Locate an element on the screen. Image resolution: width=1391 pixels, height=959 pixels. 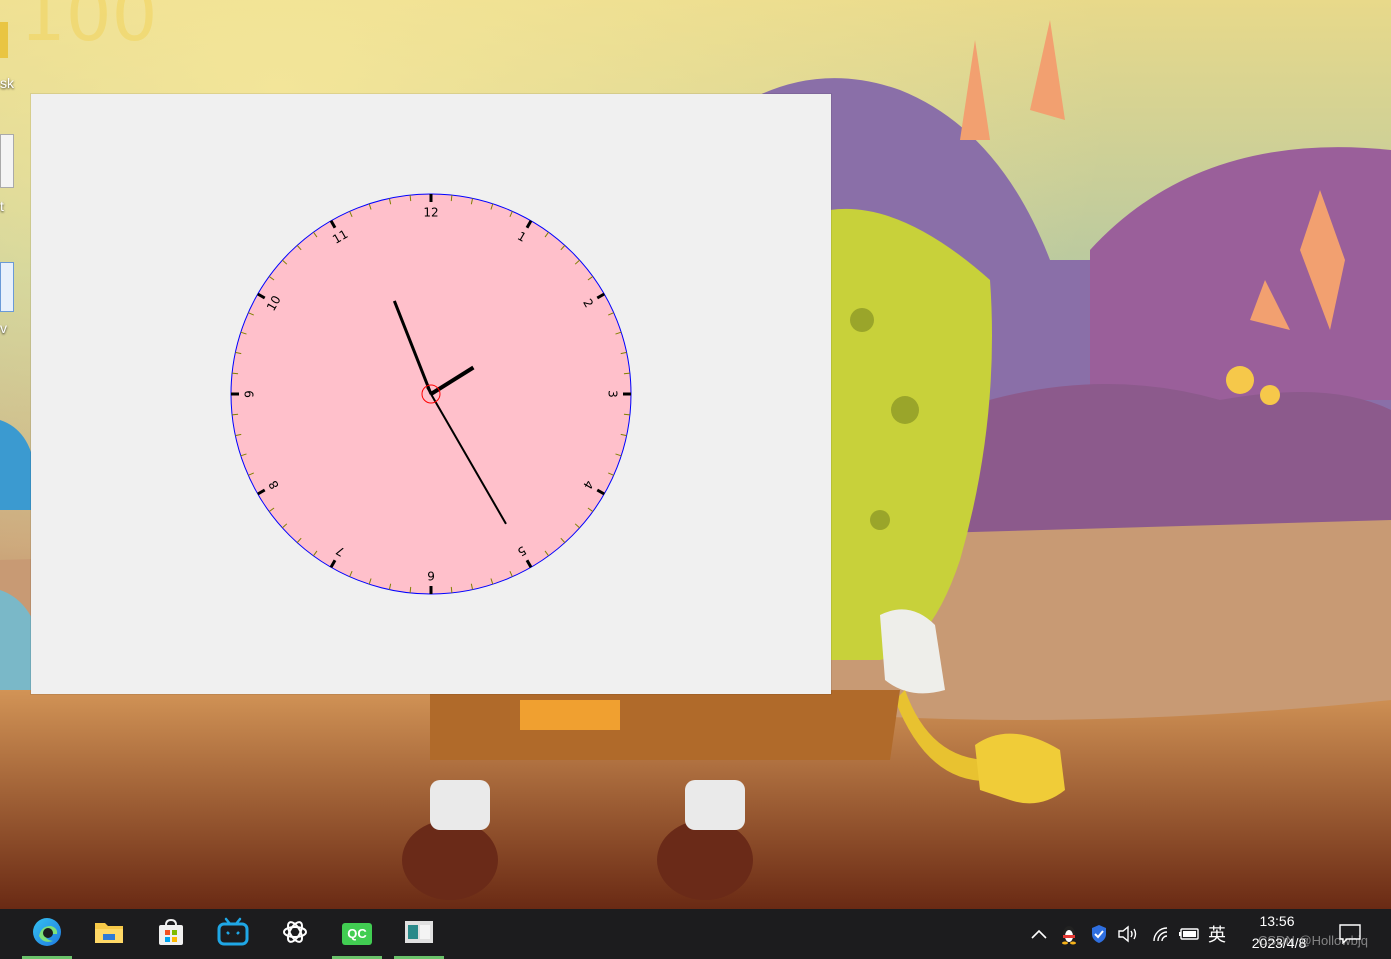
analog-clock: 121234567891011 is located at coordinates (431, 394).